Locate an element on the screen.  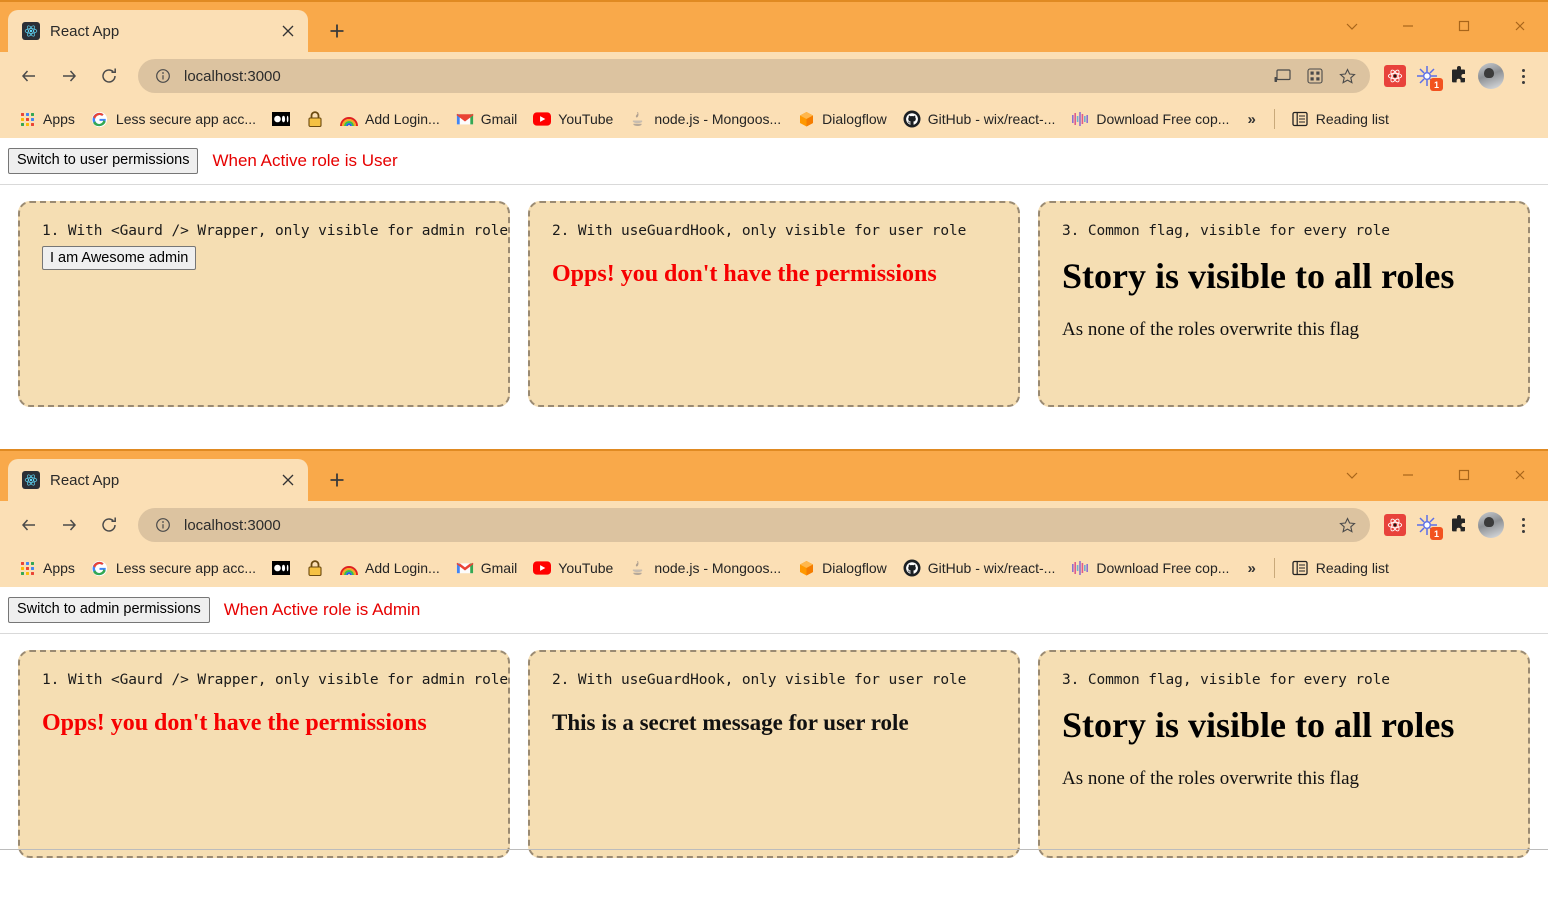
padlock-icon is located at coordinates (315, 119).